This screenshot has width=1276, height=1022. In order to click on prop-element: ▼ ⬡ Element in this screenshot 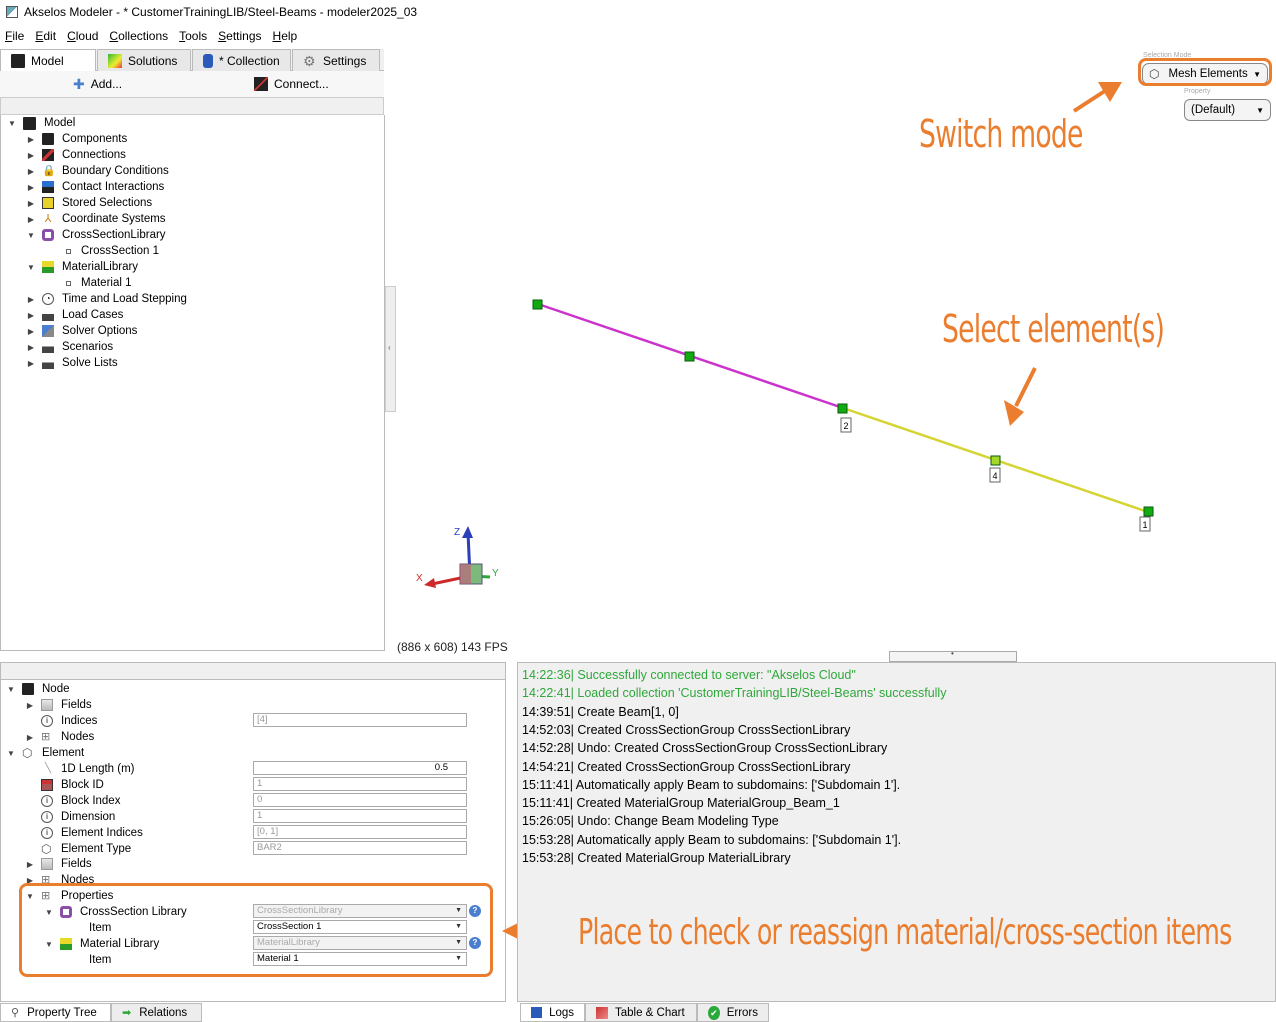, I will do `click(45, 753)`.